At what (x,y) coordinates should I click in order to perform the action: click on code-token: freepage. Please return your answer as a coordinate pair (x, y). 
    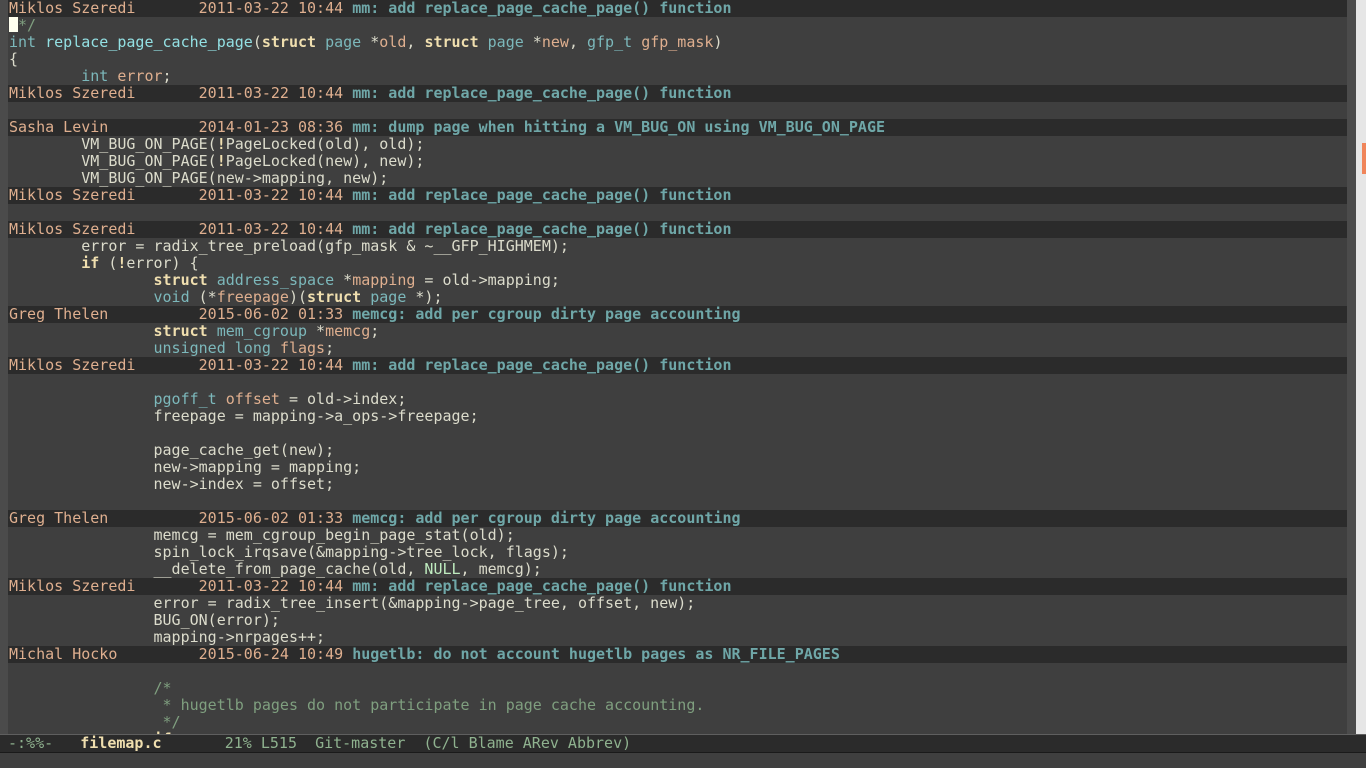
    Looking at the image, I should click on (252, 297).